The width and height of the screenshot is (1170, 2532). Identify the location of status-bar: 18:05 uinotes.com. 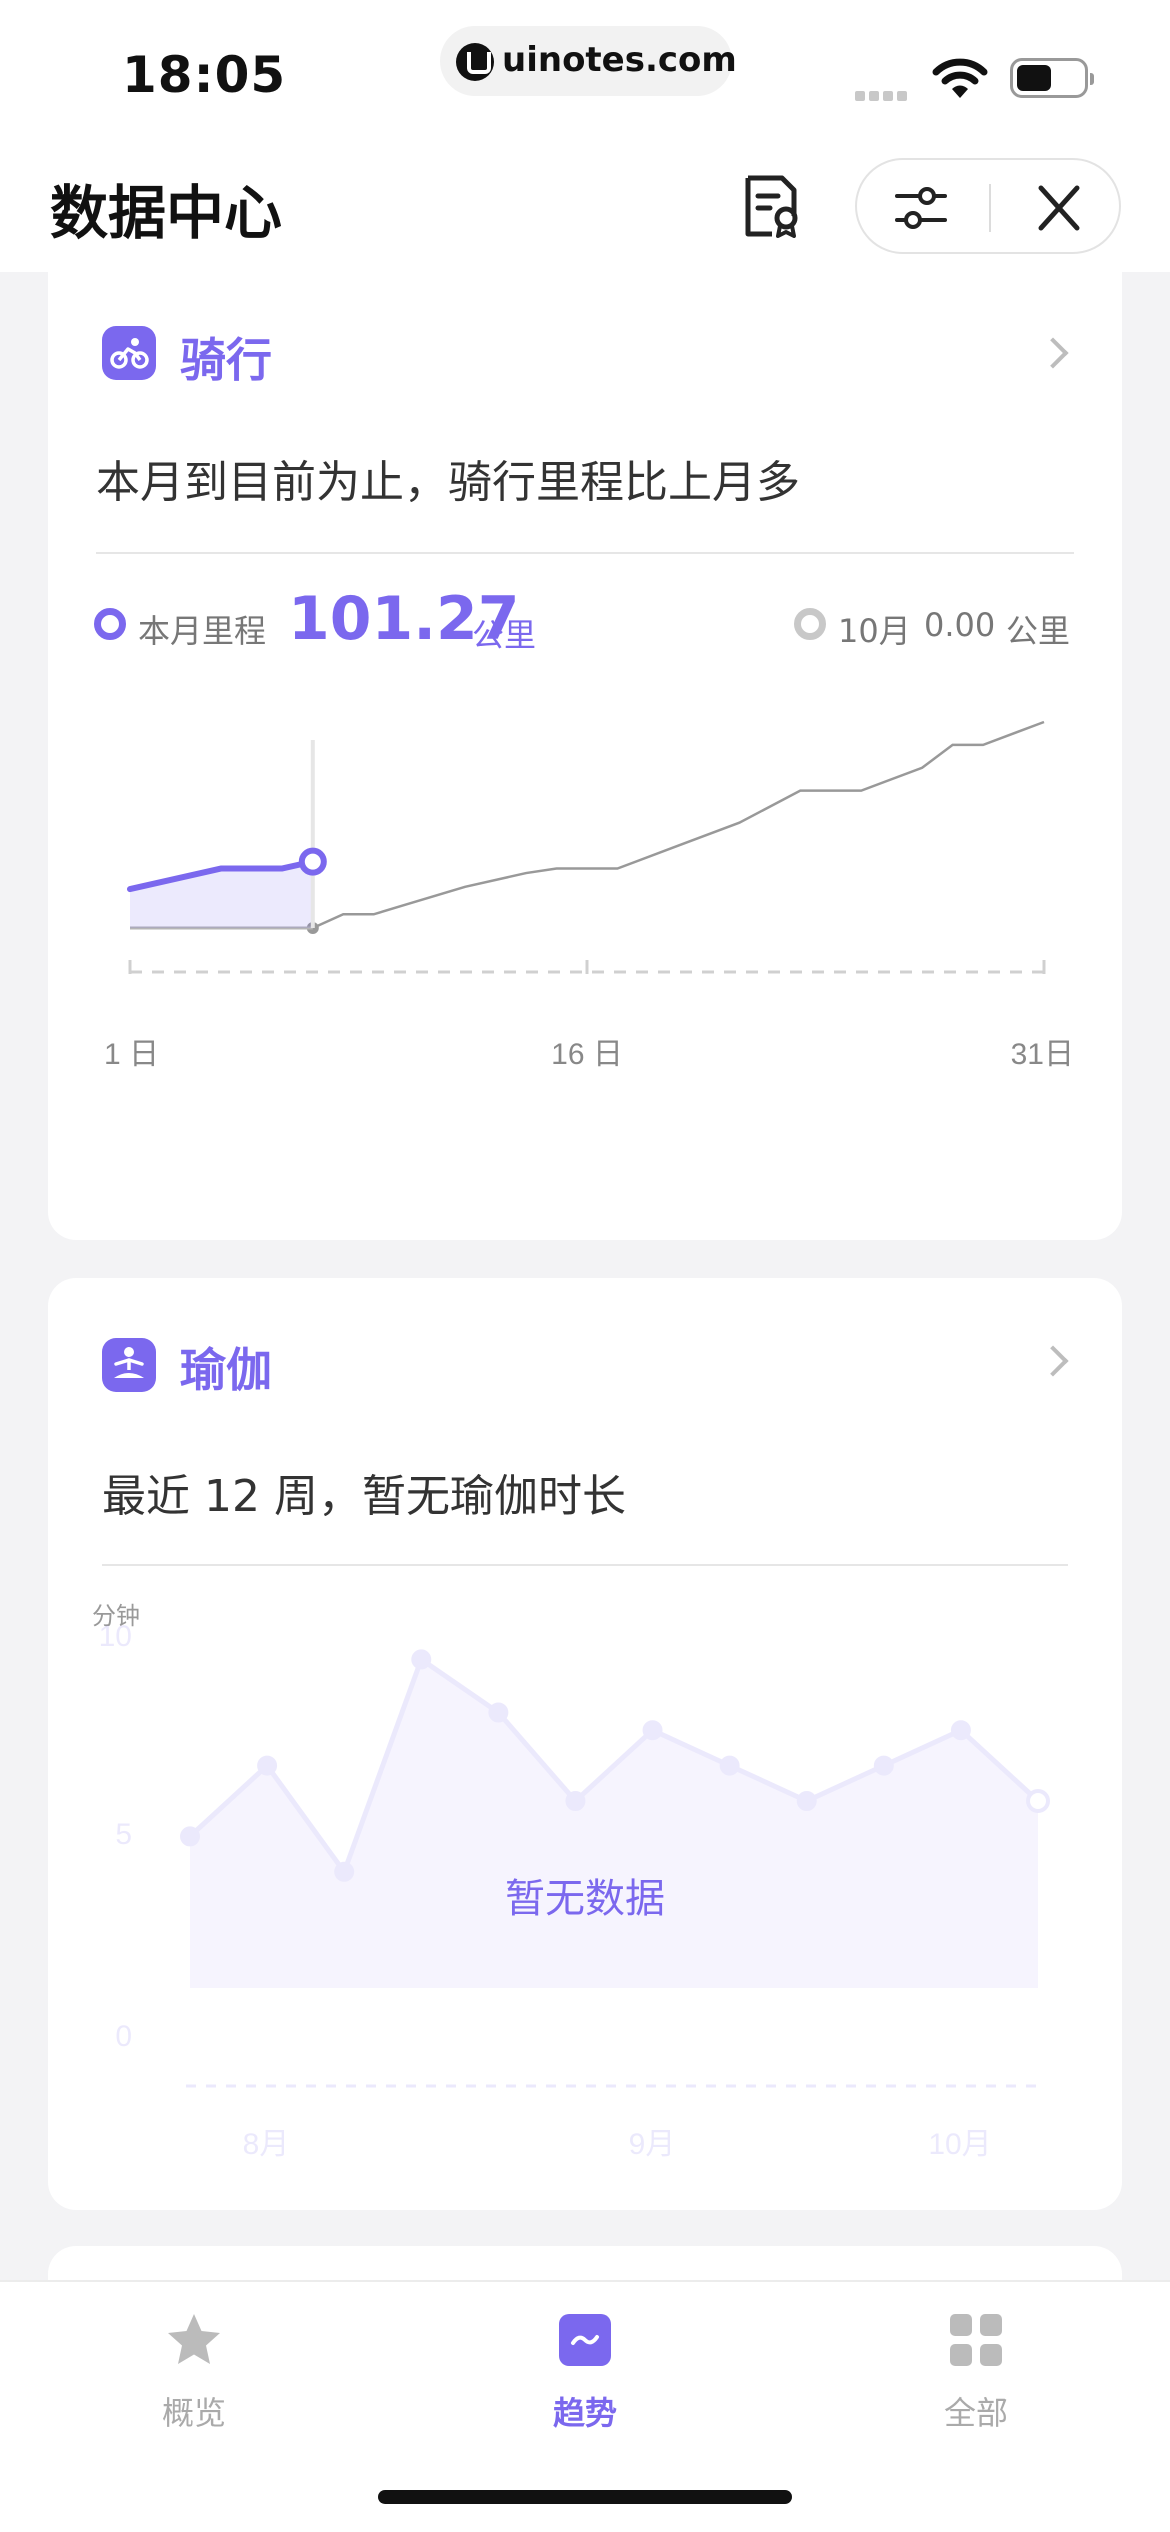
(585, 70).